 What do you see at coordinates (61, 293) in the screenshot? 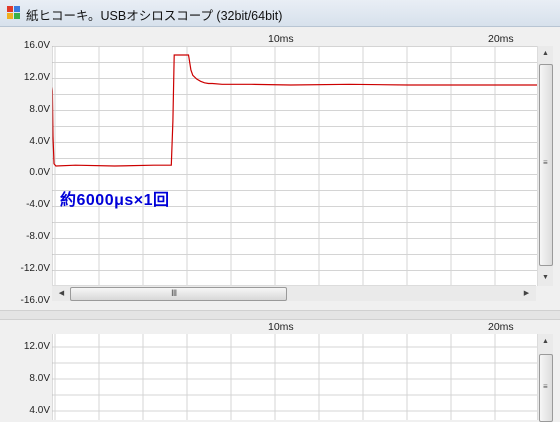
I see `scroll-left-arrow-icon: ◀` at bounding box center [61, 293].